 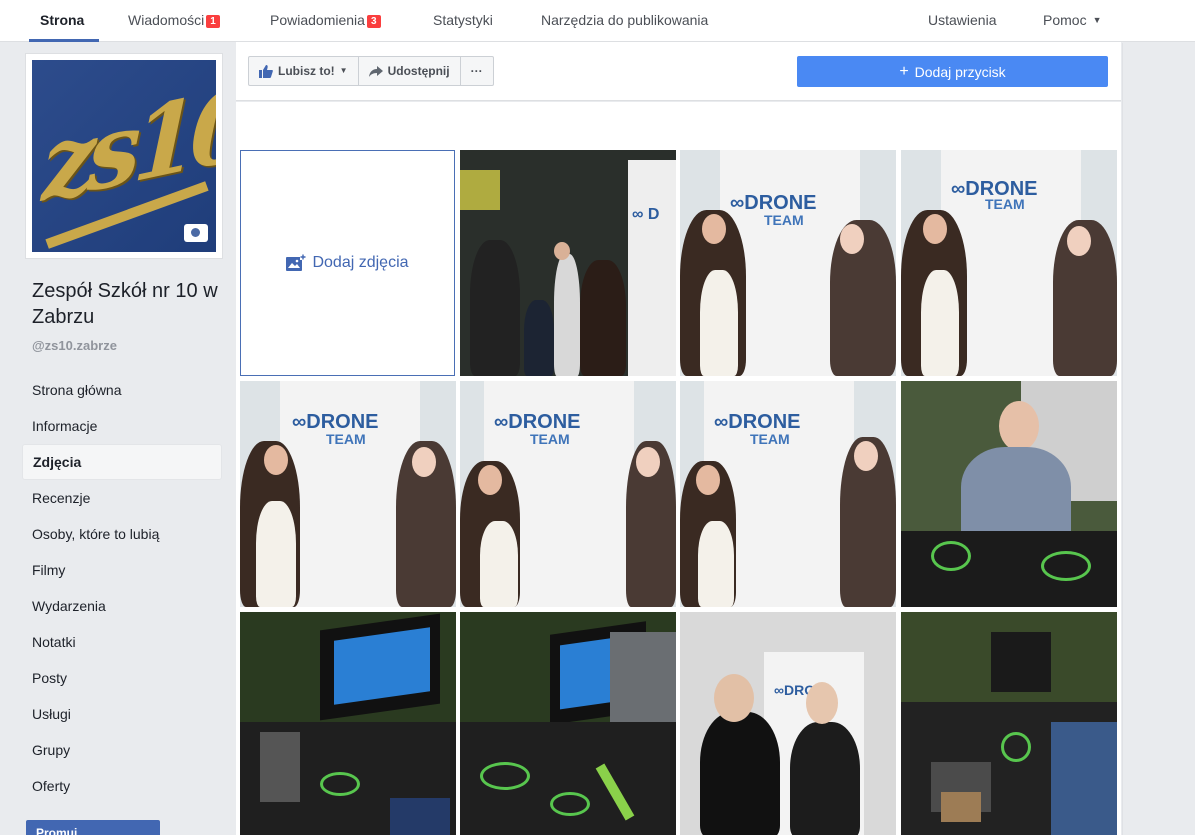 I want to click on sidebar-item-zdjecia: Zdjęcia, so click(x=122, y=462).